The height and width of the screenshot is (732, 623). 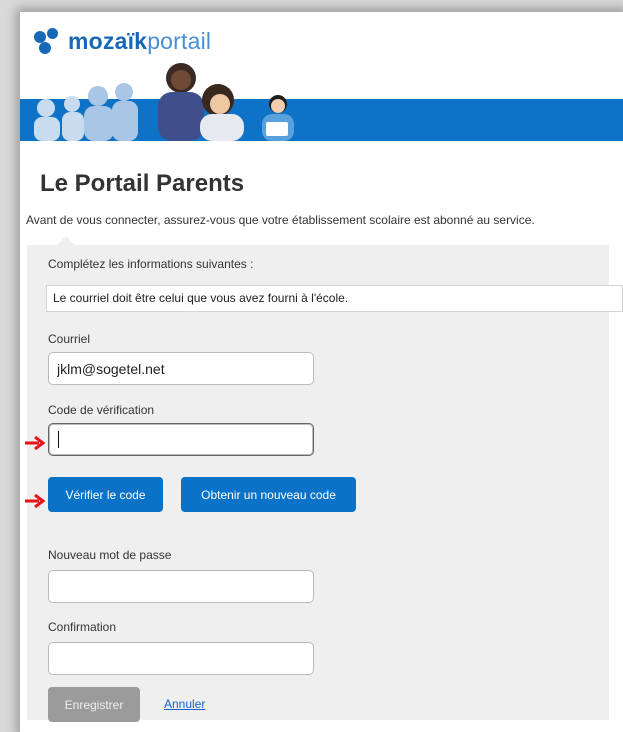 I want to click on logo-light: portail, so click(x=179, y=41).